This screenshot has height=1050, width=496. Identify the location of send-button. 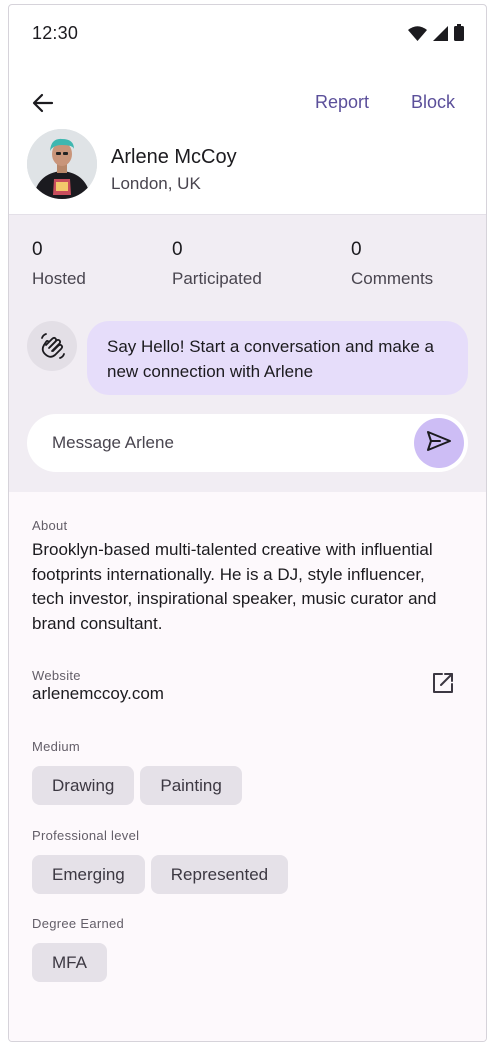
(439, 443).